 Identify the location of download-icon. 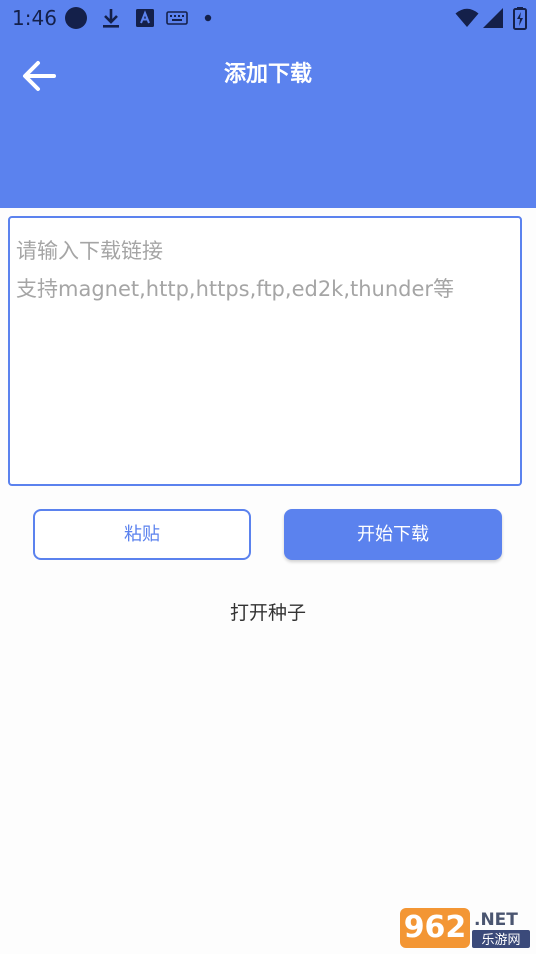
(111, 18).